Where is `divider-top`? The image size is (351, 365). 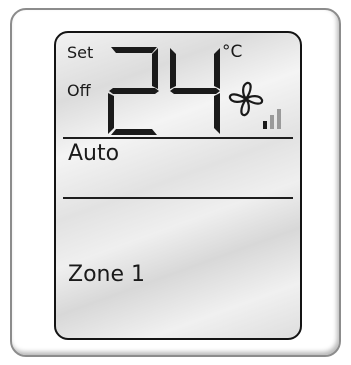 divider-top is located at coordinates (178, 138).